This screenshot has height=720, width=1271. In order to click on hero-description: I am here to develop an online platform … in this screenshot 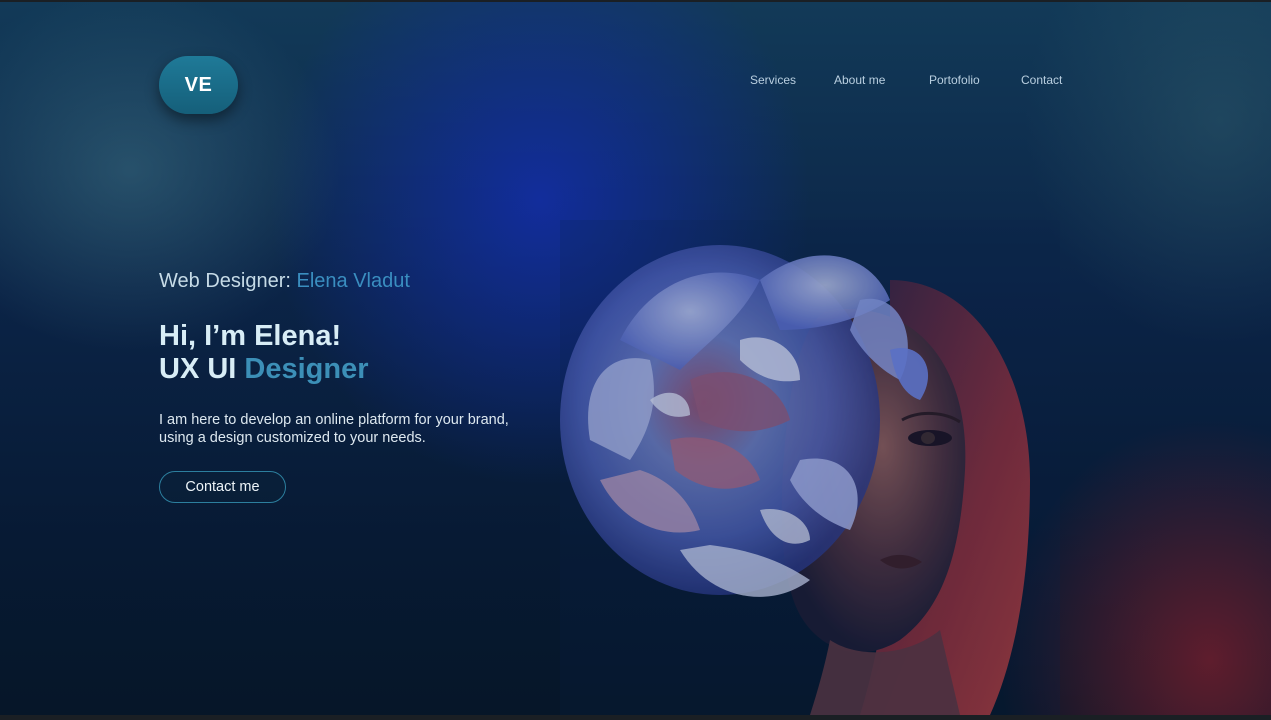, I will do `click(334, 429)`.